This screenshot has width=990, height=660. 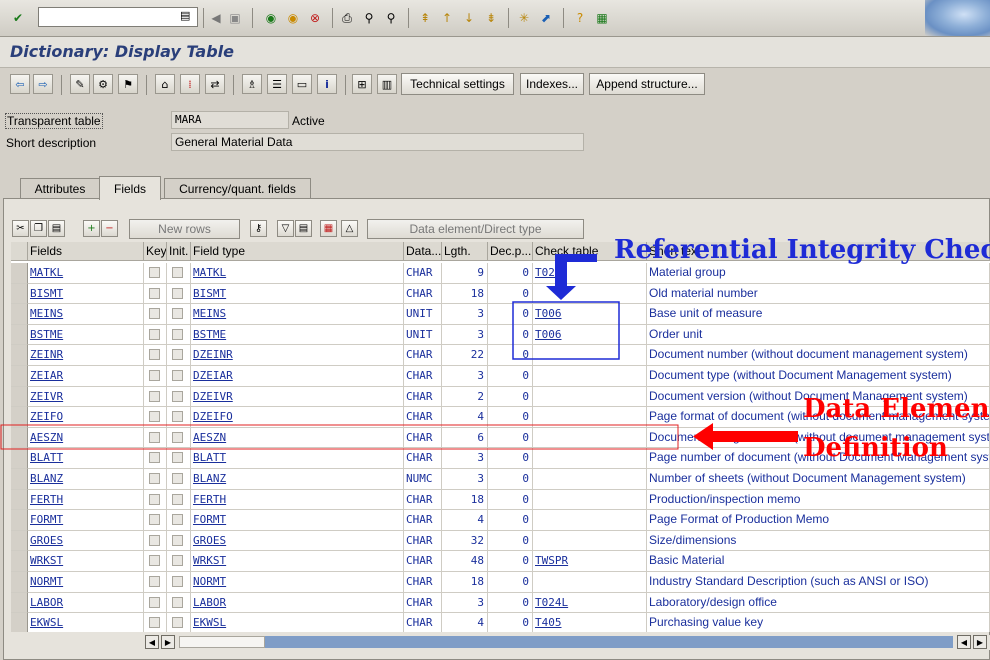 What do you see at coordinates (745, 436) in the screenshot?
I see `data-element-arrow-icon` at bounding box center [745, 436].